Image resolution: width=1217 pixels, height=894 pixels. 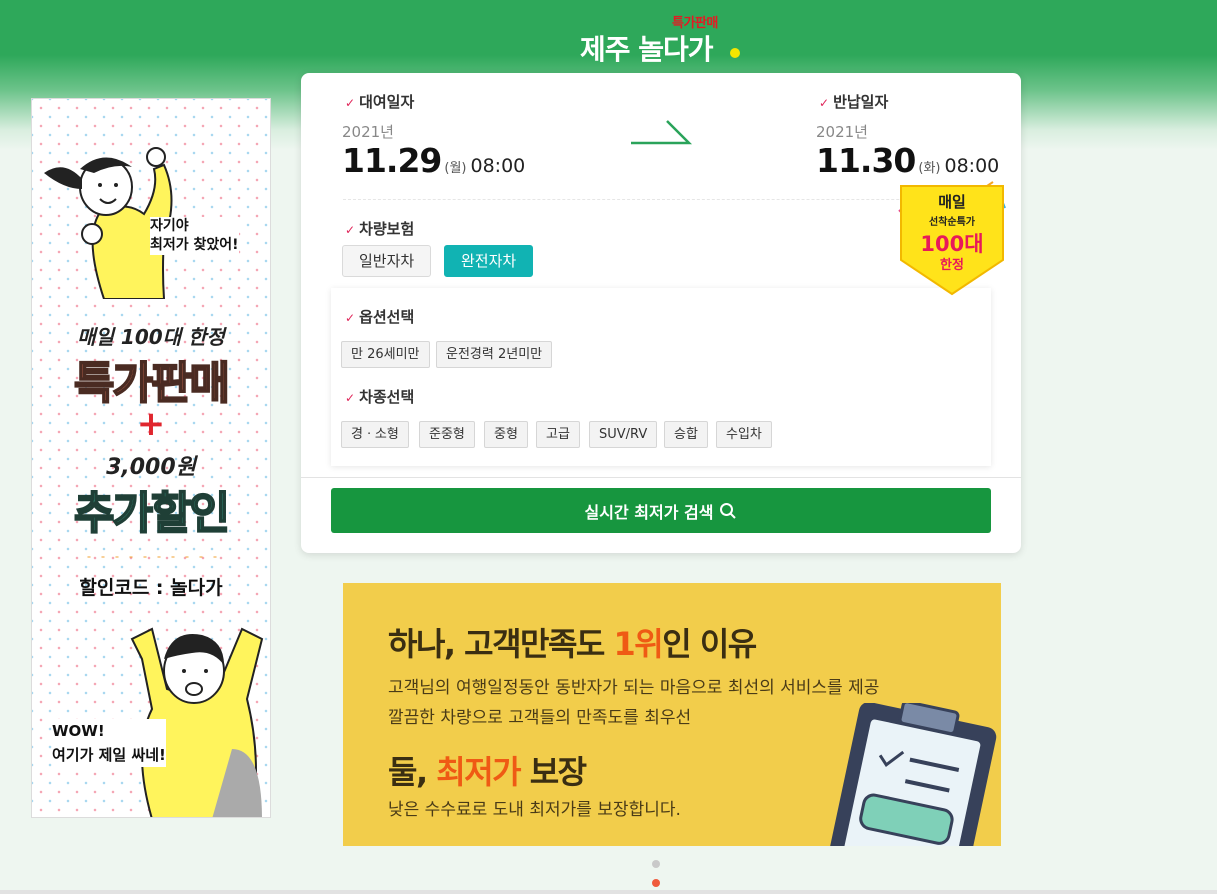 What do you see at coordinates (455, 168) in the screenshot?
I see `pickup-day-of-week: (월)` at bounding box center [455, 168].